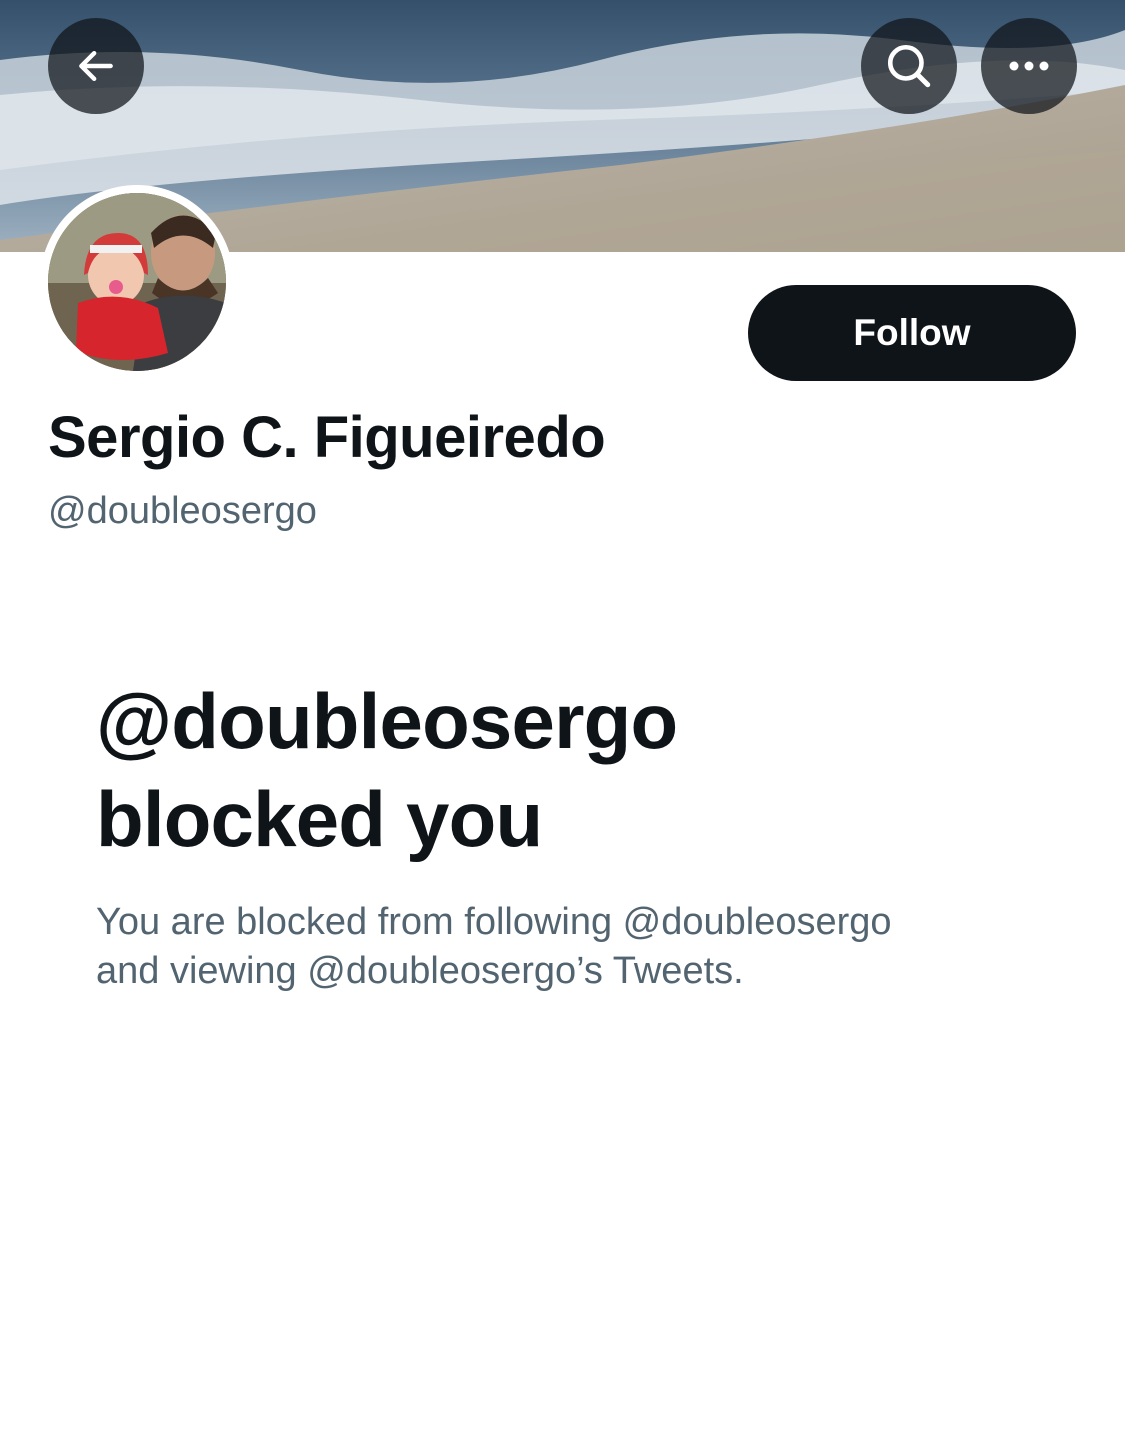 This screenshot has width=1125, height=1447. What do you see at coordinates (420, 971) in the screenshot?
I see `blocked-description-line: and viewing @doubleosergo’s Tweets.` at bounding box center [420, 971].